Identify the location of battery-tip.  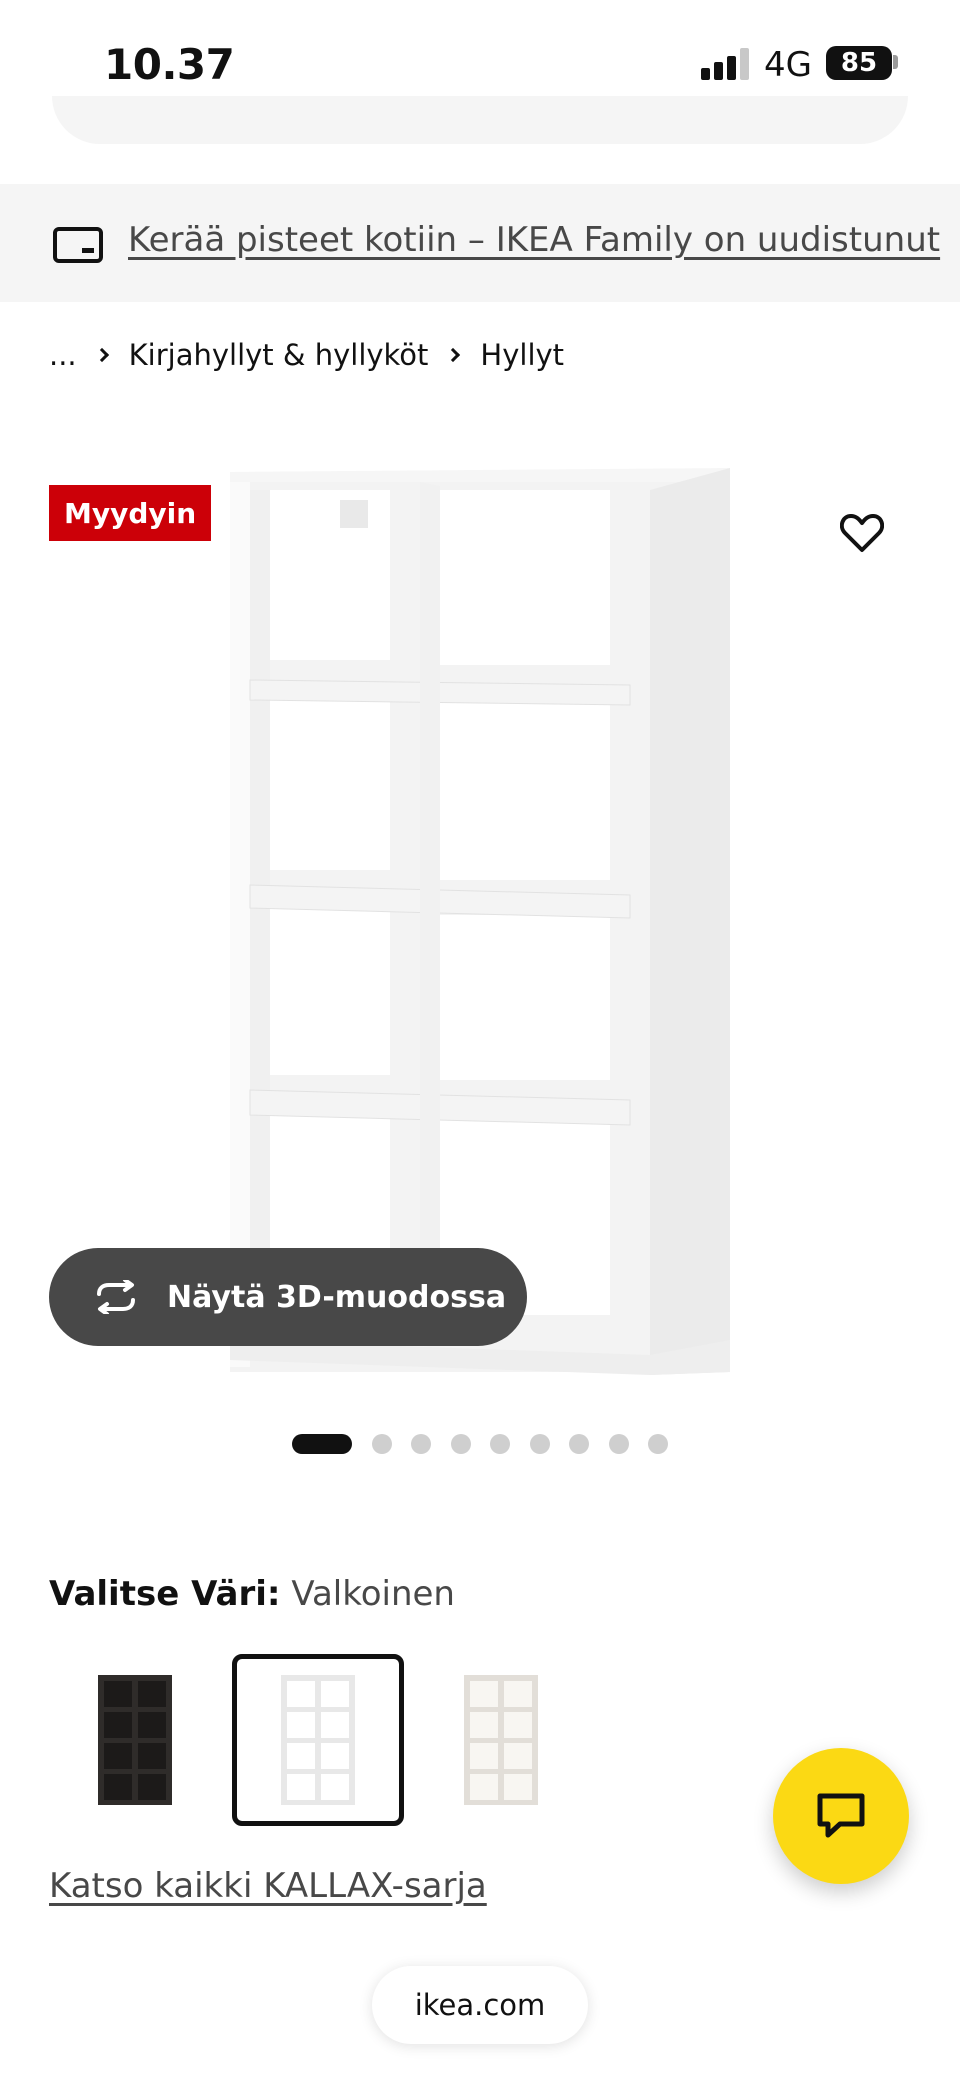
(895, 62).